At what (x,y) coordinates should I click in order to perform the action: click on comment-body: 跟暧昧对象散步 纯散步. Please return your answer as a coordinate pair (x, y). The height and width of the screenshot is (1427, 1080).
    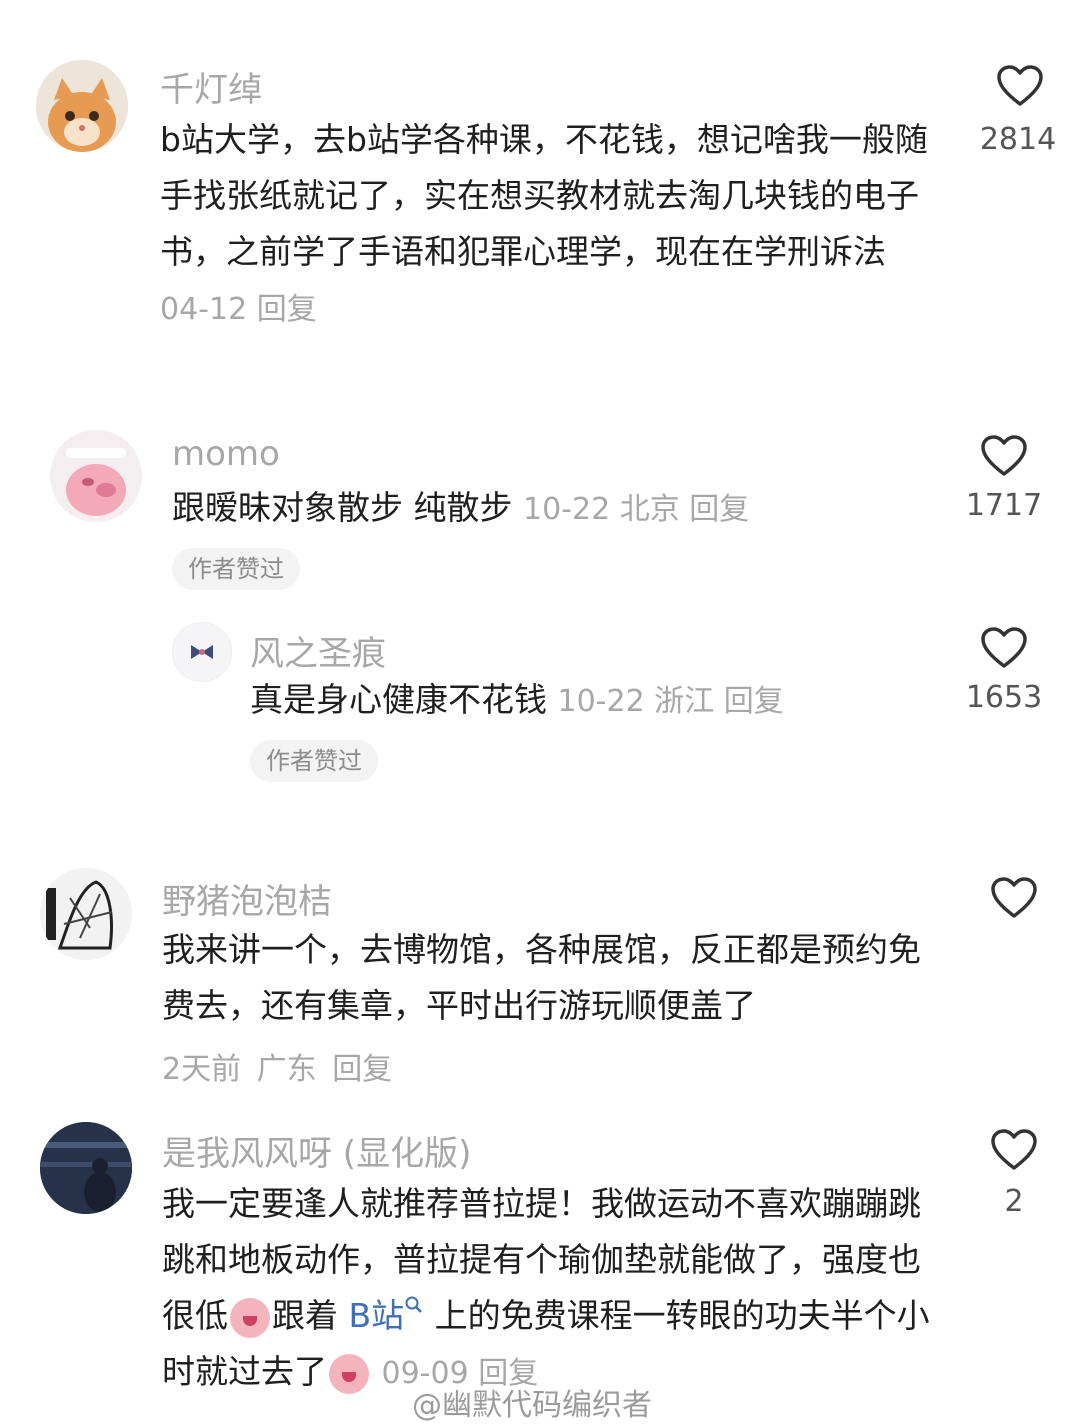
    Looking at the image, I should click on (342, 507).